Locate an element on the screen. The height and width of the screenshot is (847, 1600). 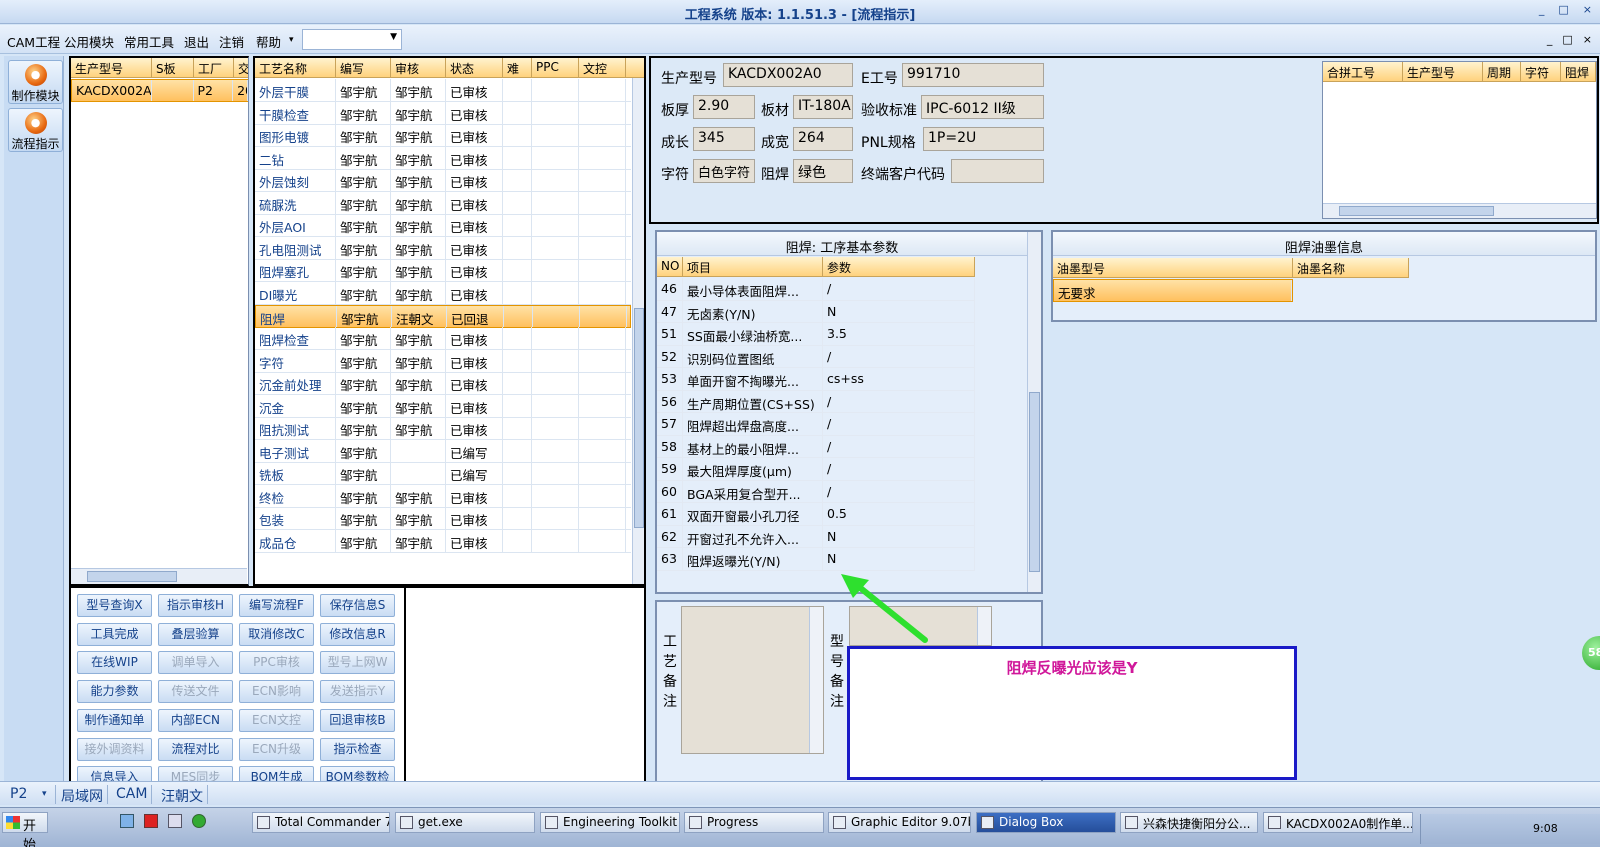
process-row: 沉金前处理 邹宇航 邹宇航 已审核 is located at coordinates (443, 384).